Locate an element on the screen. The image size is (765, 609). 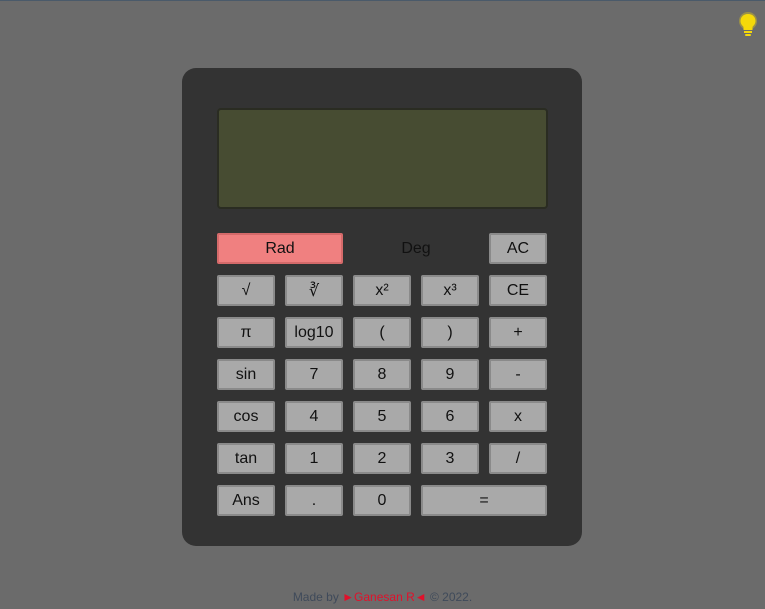
square-button: x² is located at coordinates (382, 290).